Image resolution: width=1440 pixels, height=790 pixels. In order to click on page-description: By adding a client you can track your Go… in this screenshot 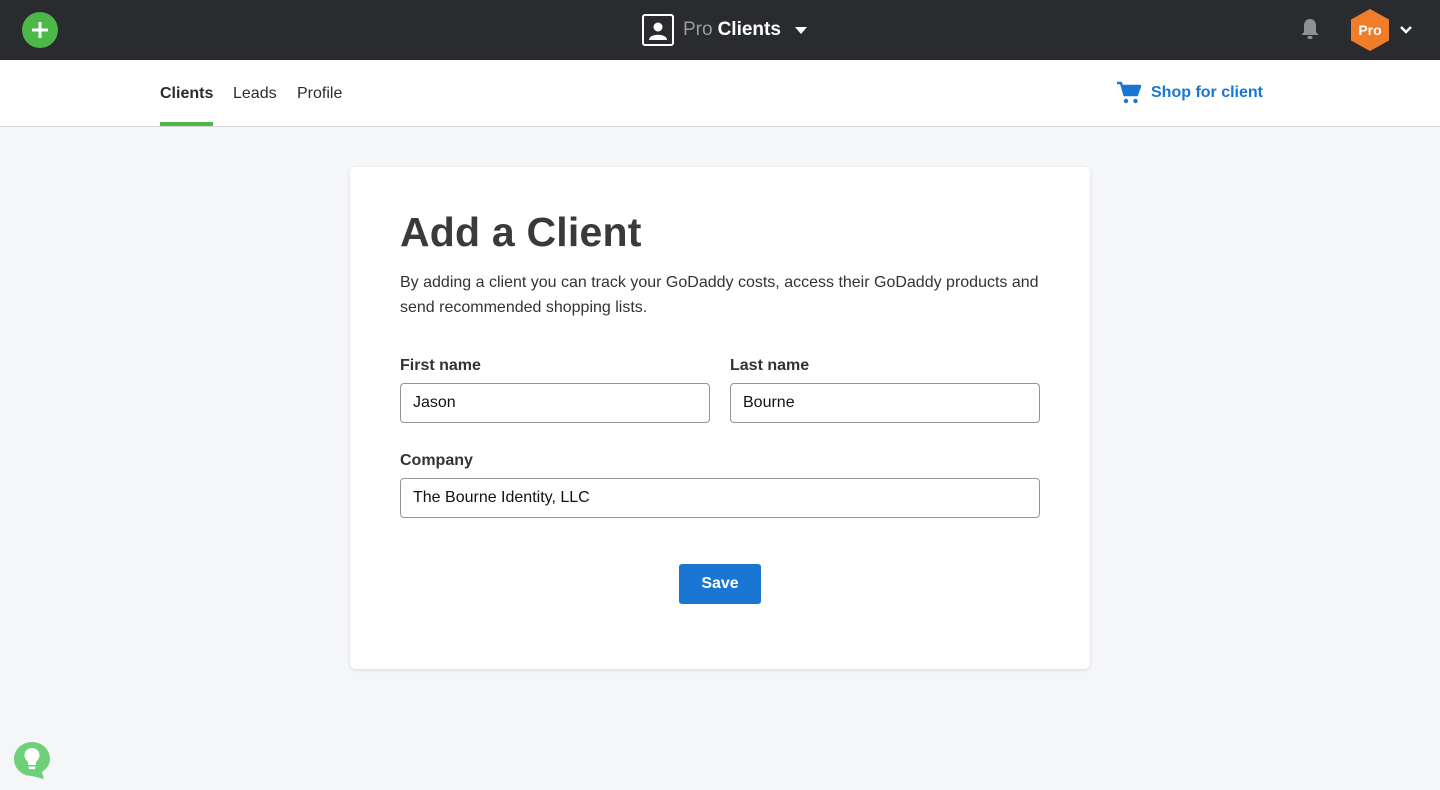, I will do `click(719, 295)`.